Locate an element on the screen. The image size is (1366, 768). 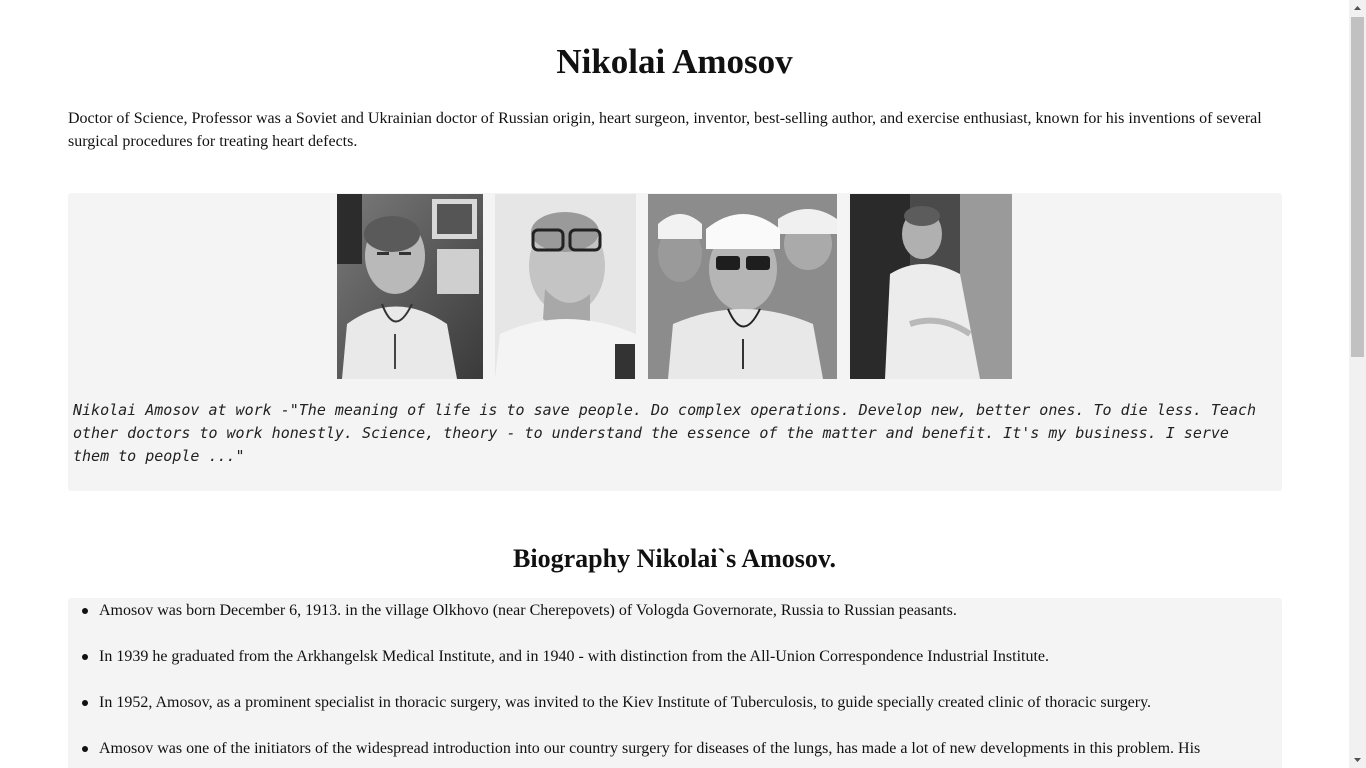
scroll-up-arrow-icon is located at coordinates (1357, 8).